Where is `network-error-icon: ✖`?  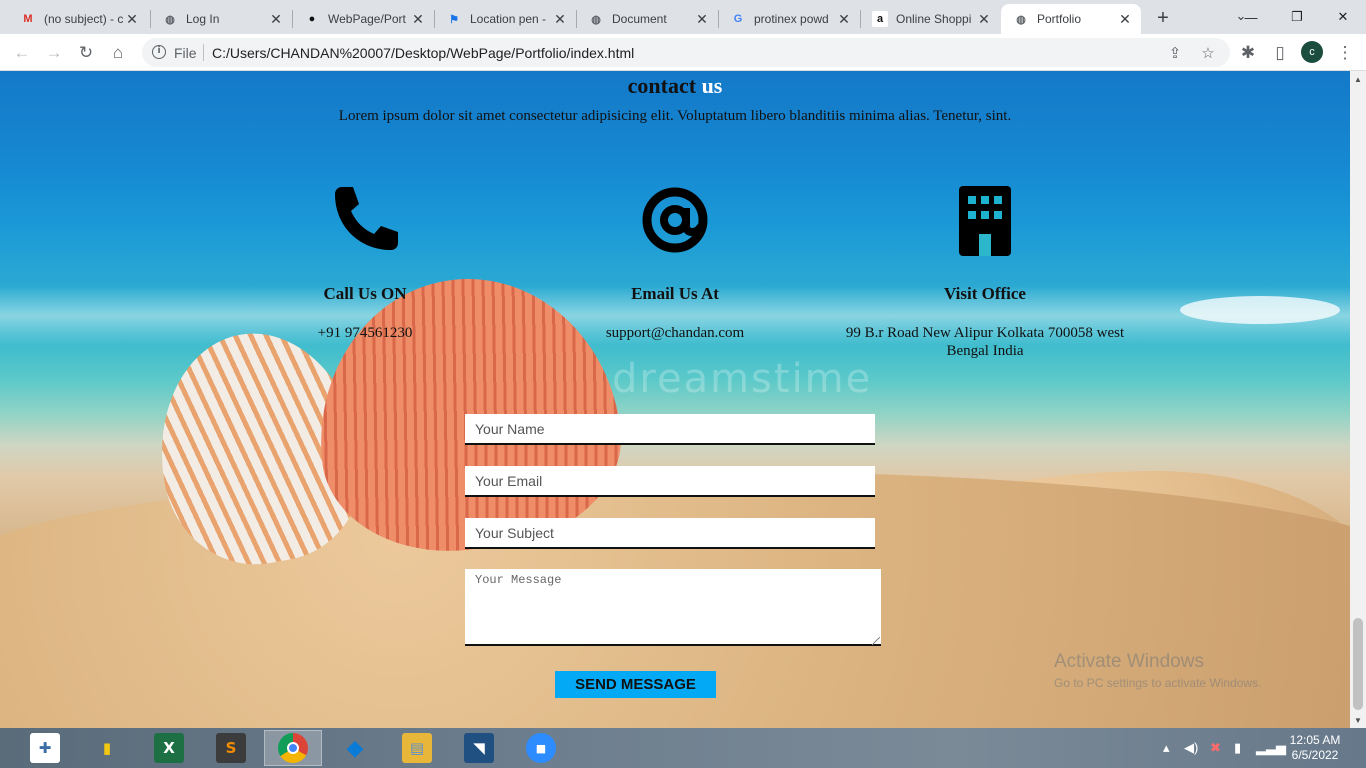 network-error-icon: ✖ is located at coordinates (1215, 748).